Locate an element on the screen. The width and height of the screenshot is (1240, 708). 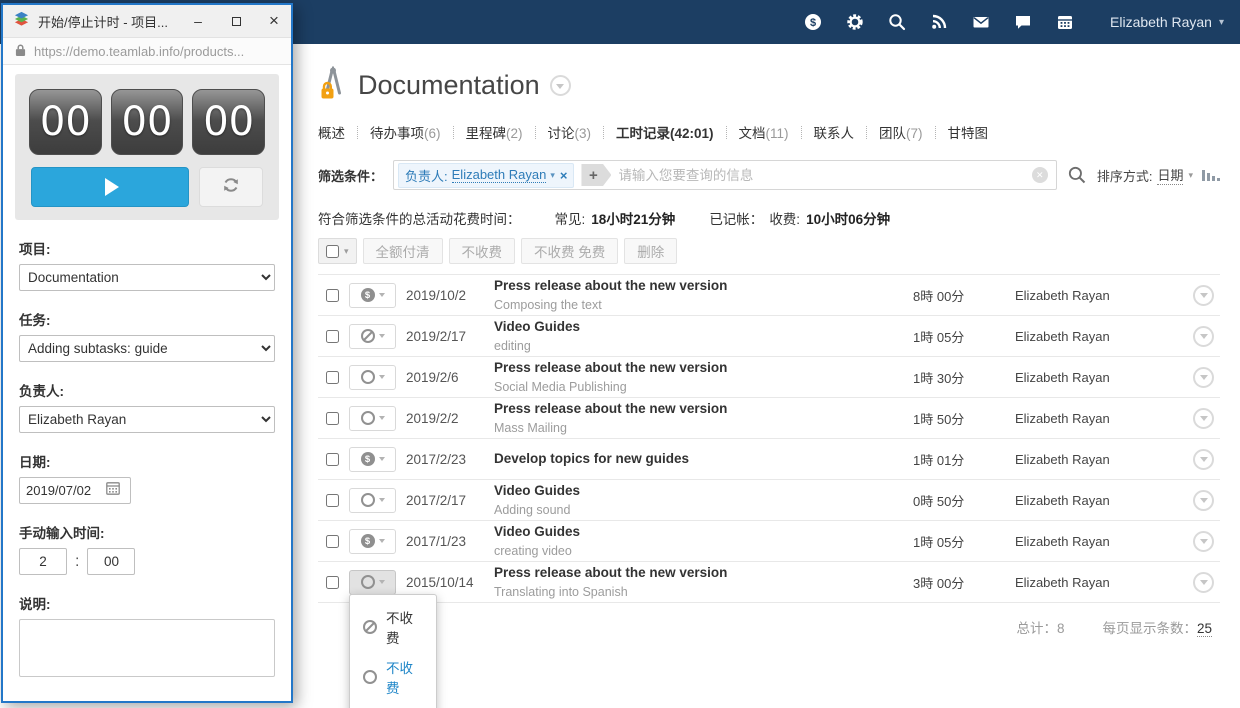
sort-value: 日期 is located at coordinates (1170, 175).